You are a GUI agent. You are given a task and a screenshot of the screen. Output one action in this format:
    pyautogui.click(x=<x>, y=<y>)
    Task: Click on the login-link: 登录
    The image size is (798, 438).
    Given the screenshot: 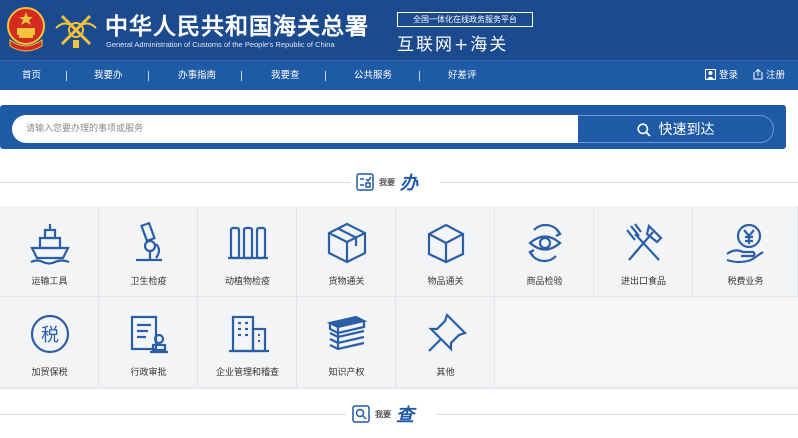 What is the action you would take?
    pyautogui.click(x=721, y=76)
    